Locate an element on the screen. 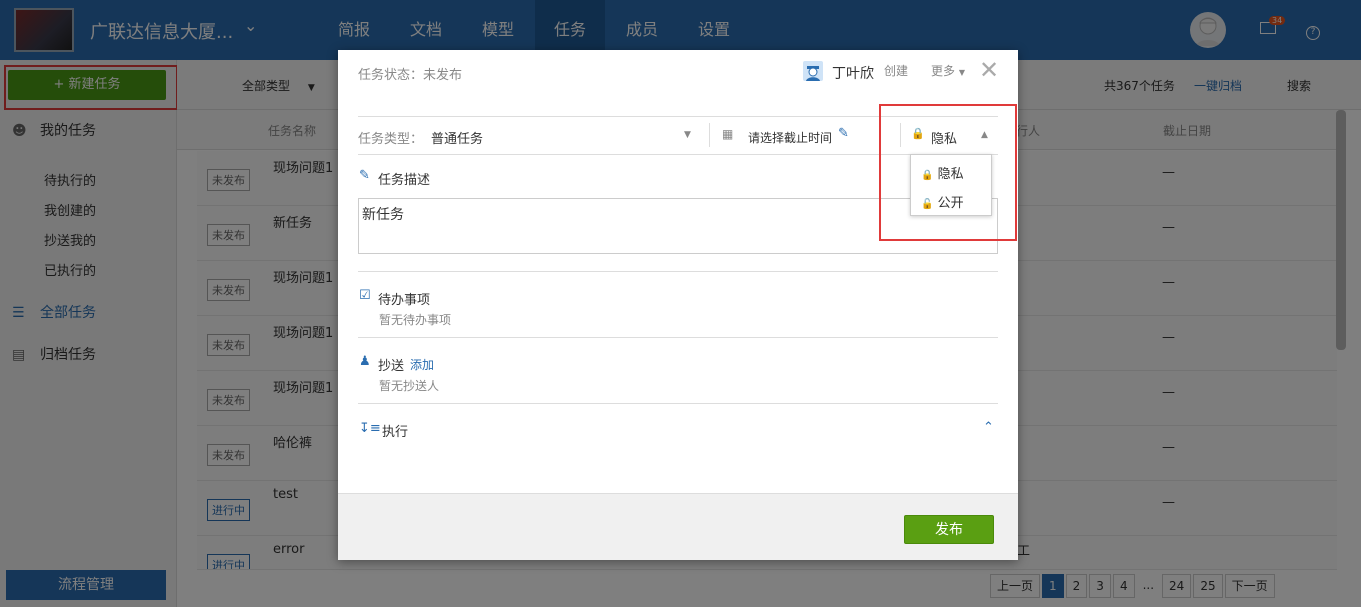 The height and width of the screenshot is (607, 1361). due-date-picker: 请选择截止时间 is located at coordinates (790, 137).